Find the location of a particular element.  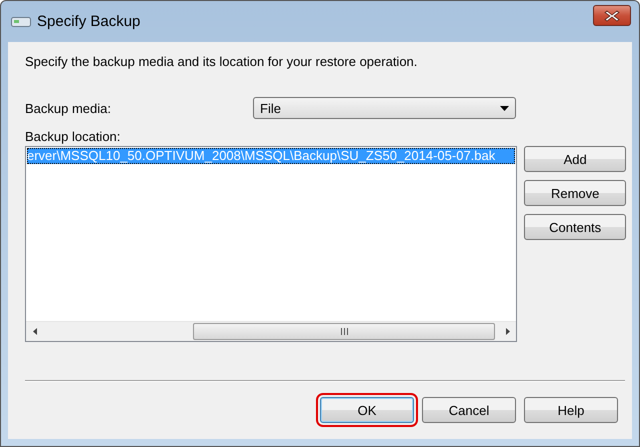

dialog-button: Add is located at coordinates (575, 159).